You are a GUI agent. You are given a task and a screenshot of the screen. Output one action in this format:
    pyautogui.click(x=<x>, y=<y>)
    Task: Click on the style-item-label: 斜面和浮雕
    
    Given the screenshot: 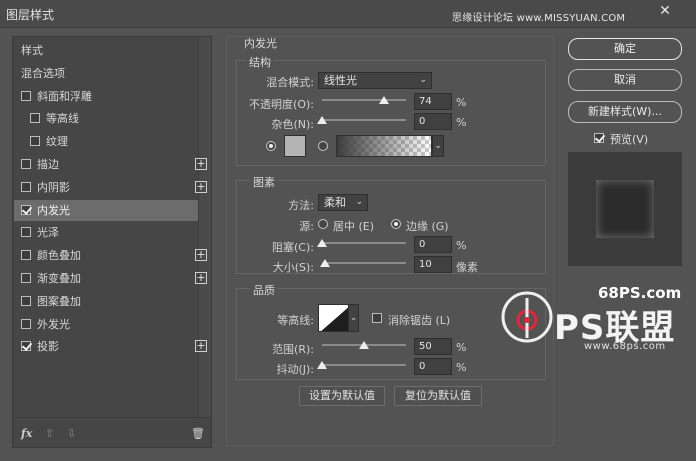 What is the action you would take?
    pyautogui.click(x=64, y=96)
    